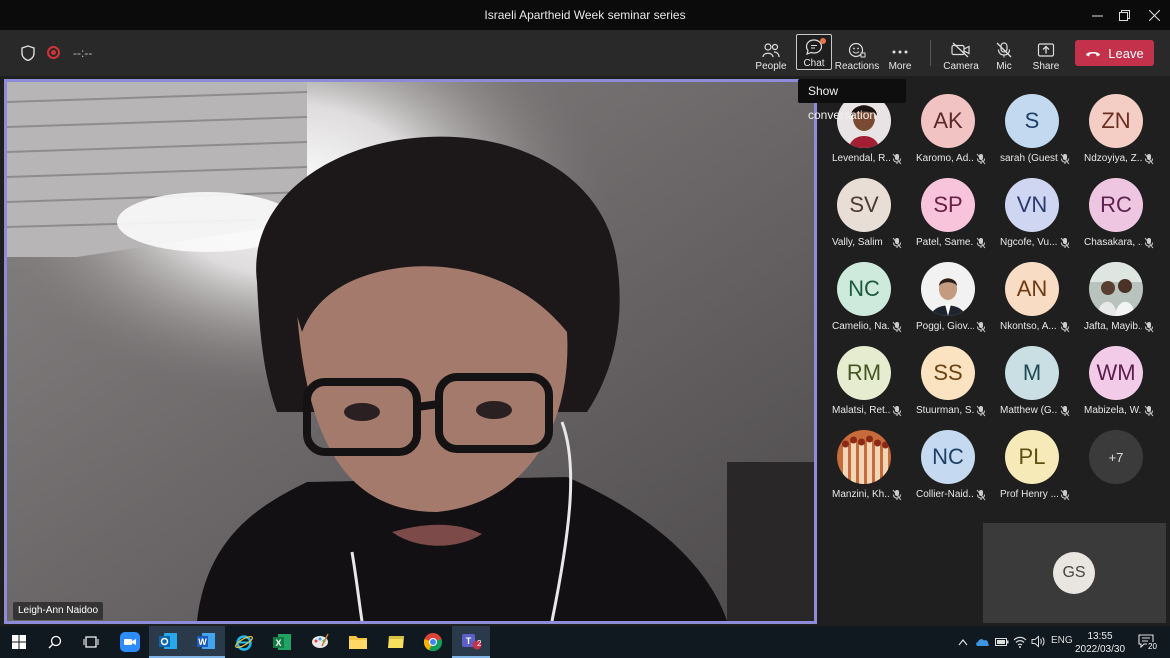 This screenshot has height=658, width=1170. What do you see at coordinates (358, 642) in the screenshot?
I see `taskbar-file-explorer` at bounding box center [358, 642].